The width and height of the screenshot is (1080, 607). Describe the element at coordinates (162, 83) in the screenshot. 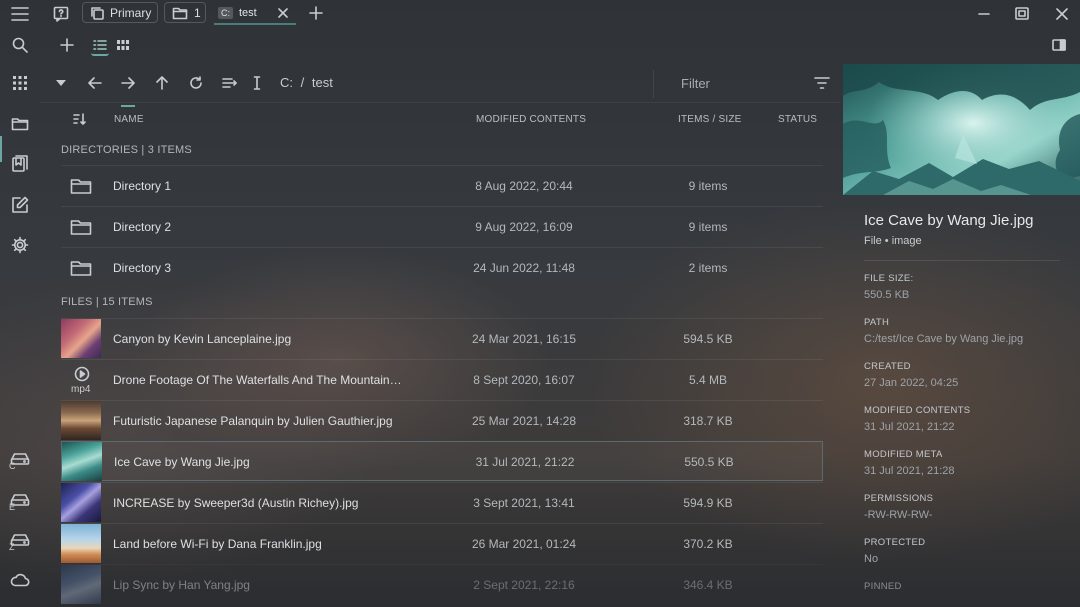

I see `up-arrow-icon` at that location.